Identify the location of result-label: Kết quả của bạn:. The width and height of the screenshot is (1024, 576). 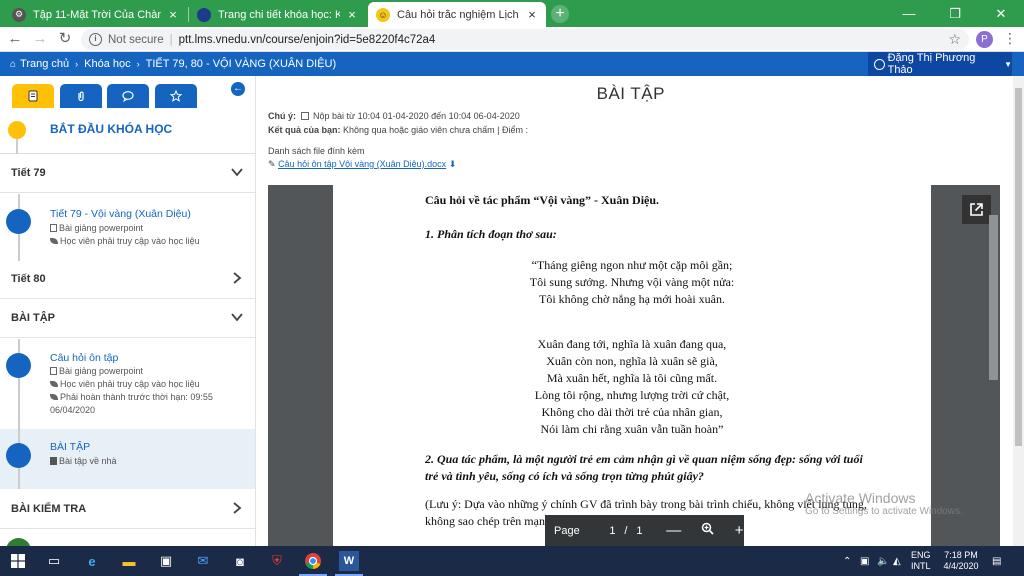
(304, 130).